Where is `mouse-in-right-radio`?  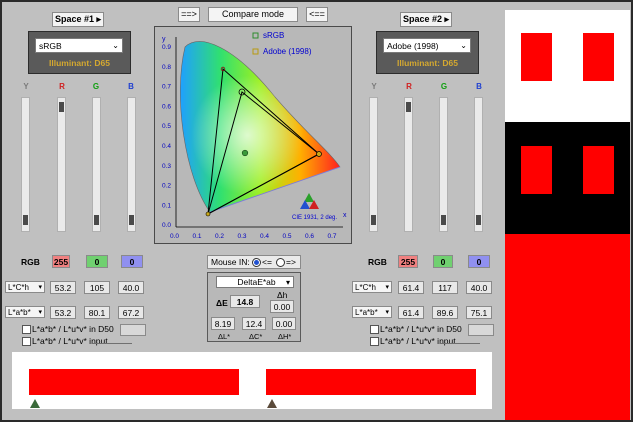 mouse-in-right-radio is located at coordinates (280, 262).